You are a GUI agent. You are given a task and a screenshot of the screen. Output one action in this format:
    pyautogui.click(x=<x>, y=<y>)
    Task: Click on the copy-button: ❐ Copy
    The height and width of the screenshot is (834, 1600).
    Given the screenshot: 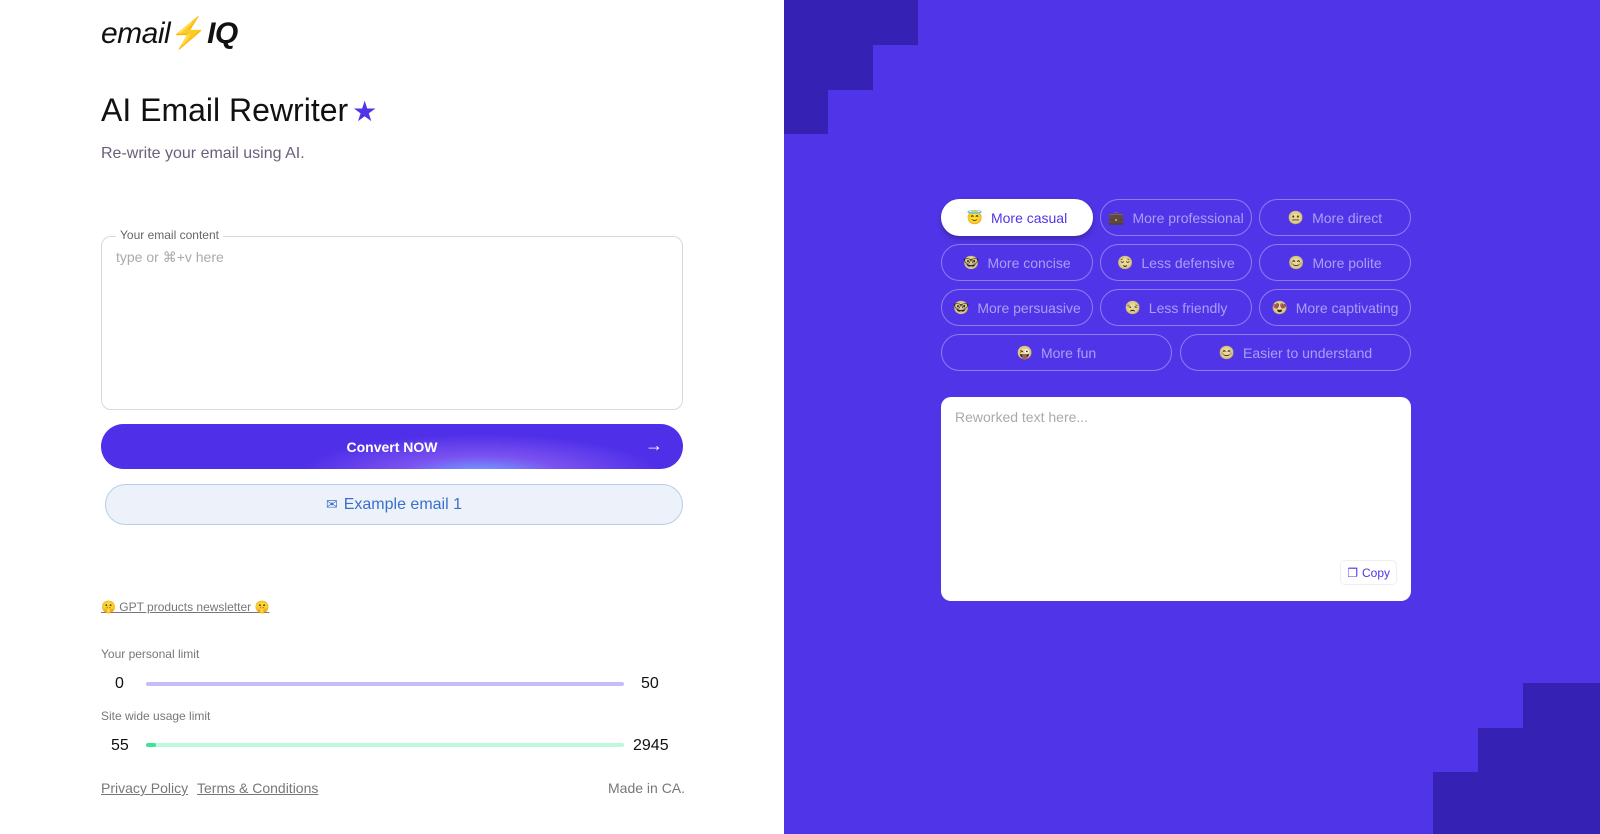 What is the action you would take?
    pyautogui.click(x=1368, y=572)
    